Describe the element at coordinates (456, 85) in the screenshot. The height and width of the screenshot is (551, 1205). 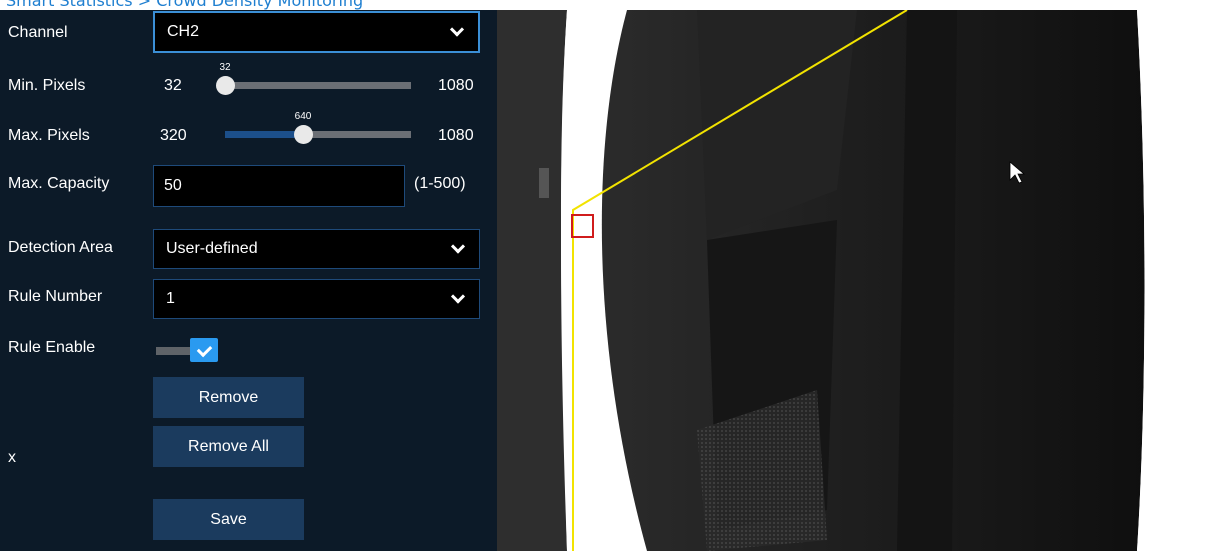
I see `min-pixels-max: 1080` at that location.